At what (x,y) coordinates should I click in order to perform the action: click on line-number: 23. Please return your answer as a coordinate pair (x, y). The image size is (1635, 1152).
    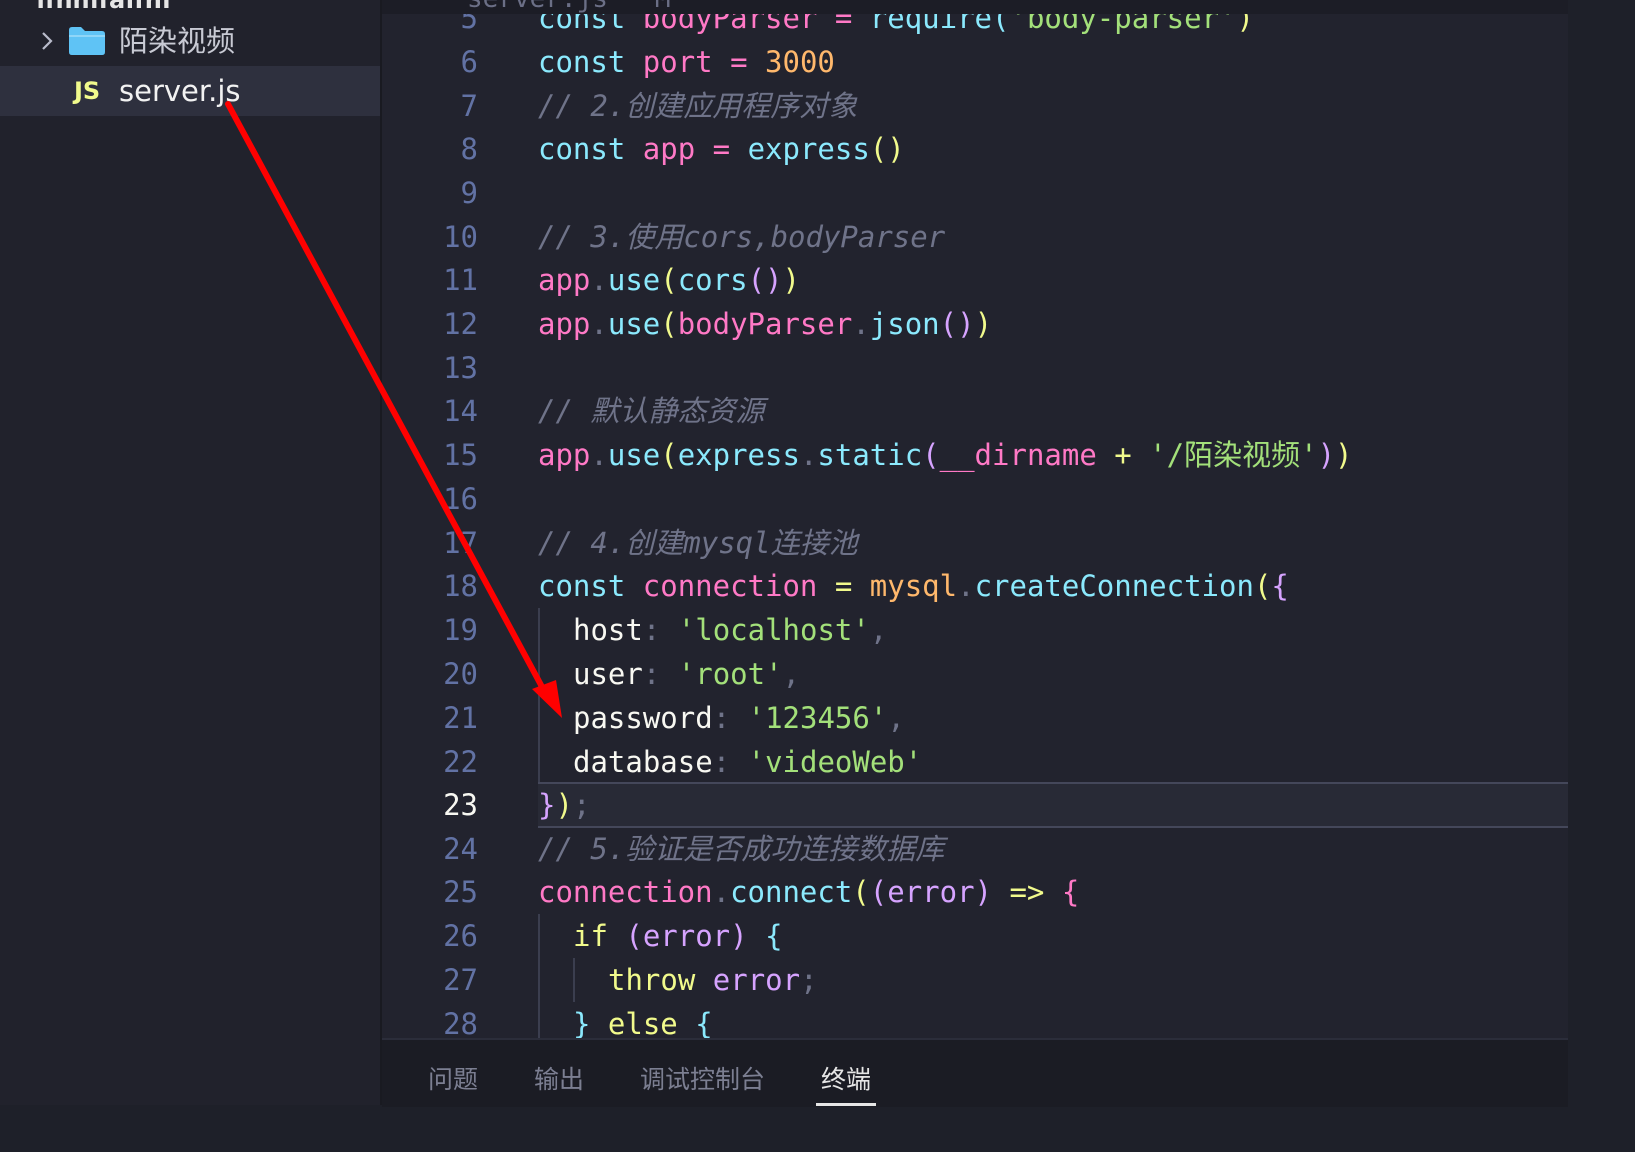
    Looking at the image, I should click on (460, 805).